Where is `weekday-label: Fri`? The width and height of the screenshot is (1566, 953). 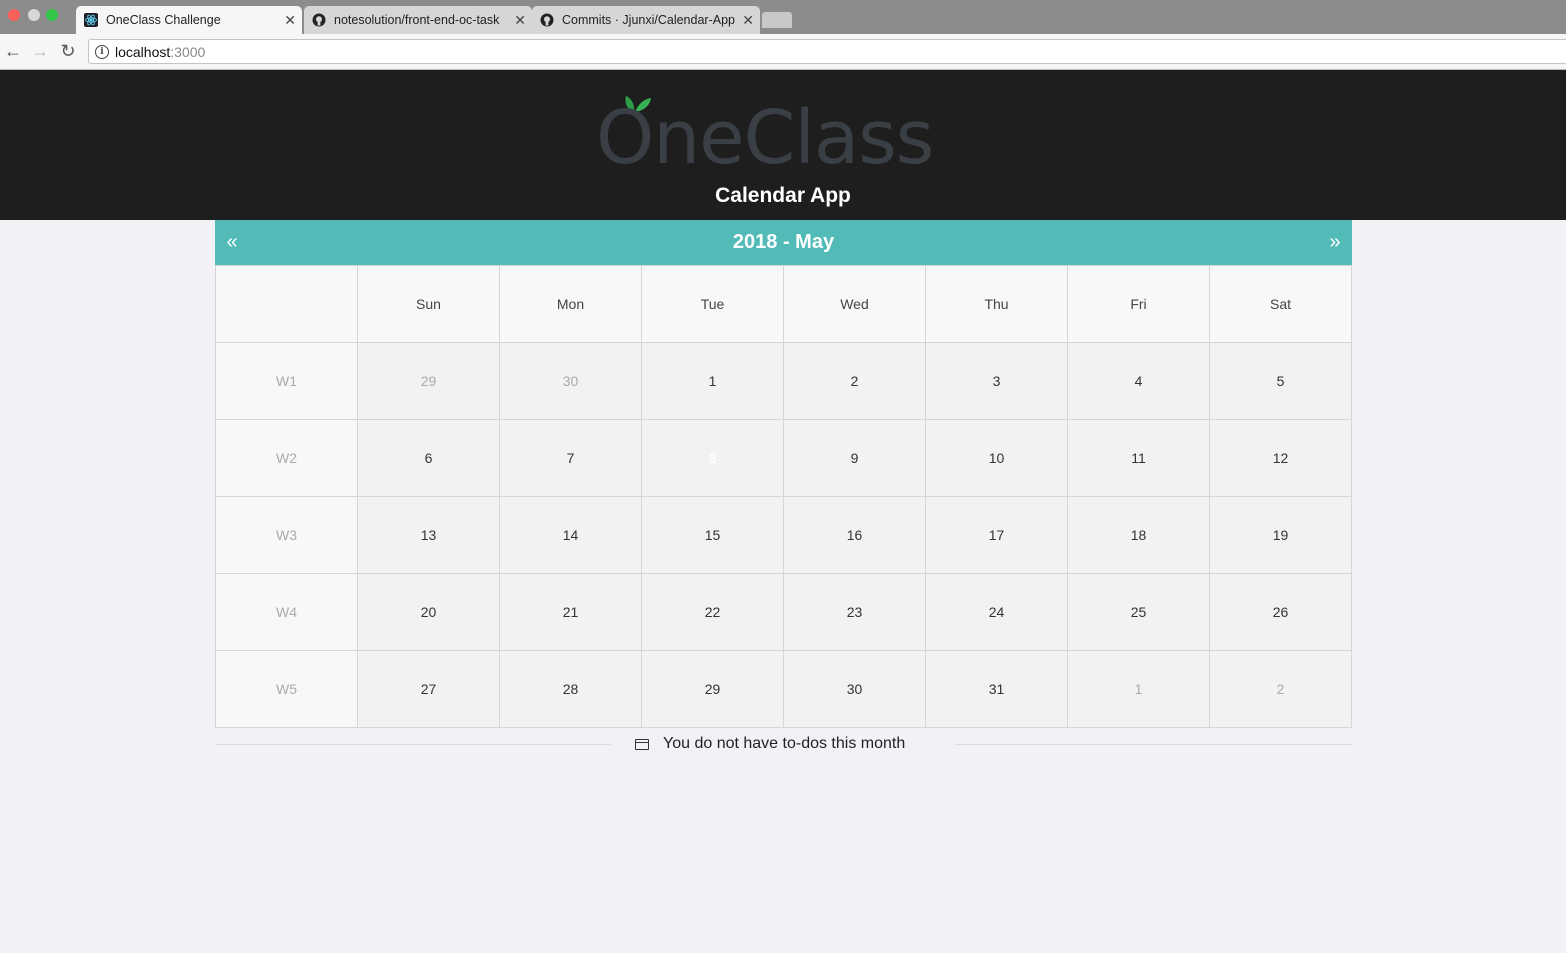
weekday-label: Fri is located at coordinates (1138, 304).